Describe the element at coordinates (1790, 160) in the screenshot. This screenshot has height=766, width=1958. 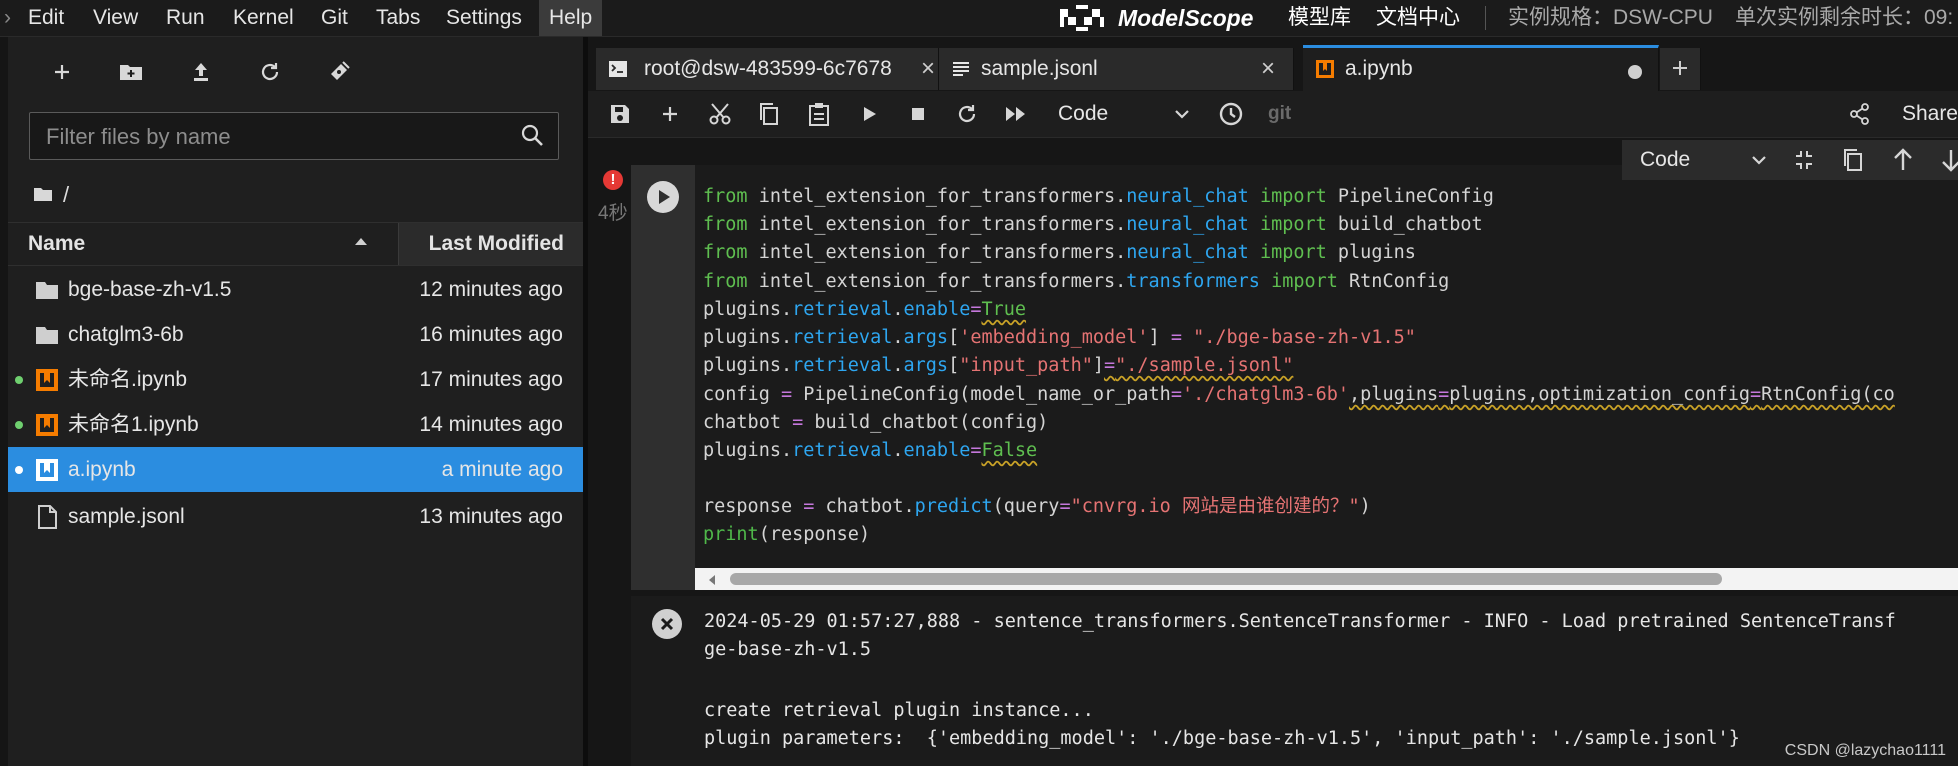
I see `cell-toolbar: Code` at that location.